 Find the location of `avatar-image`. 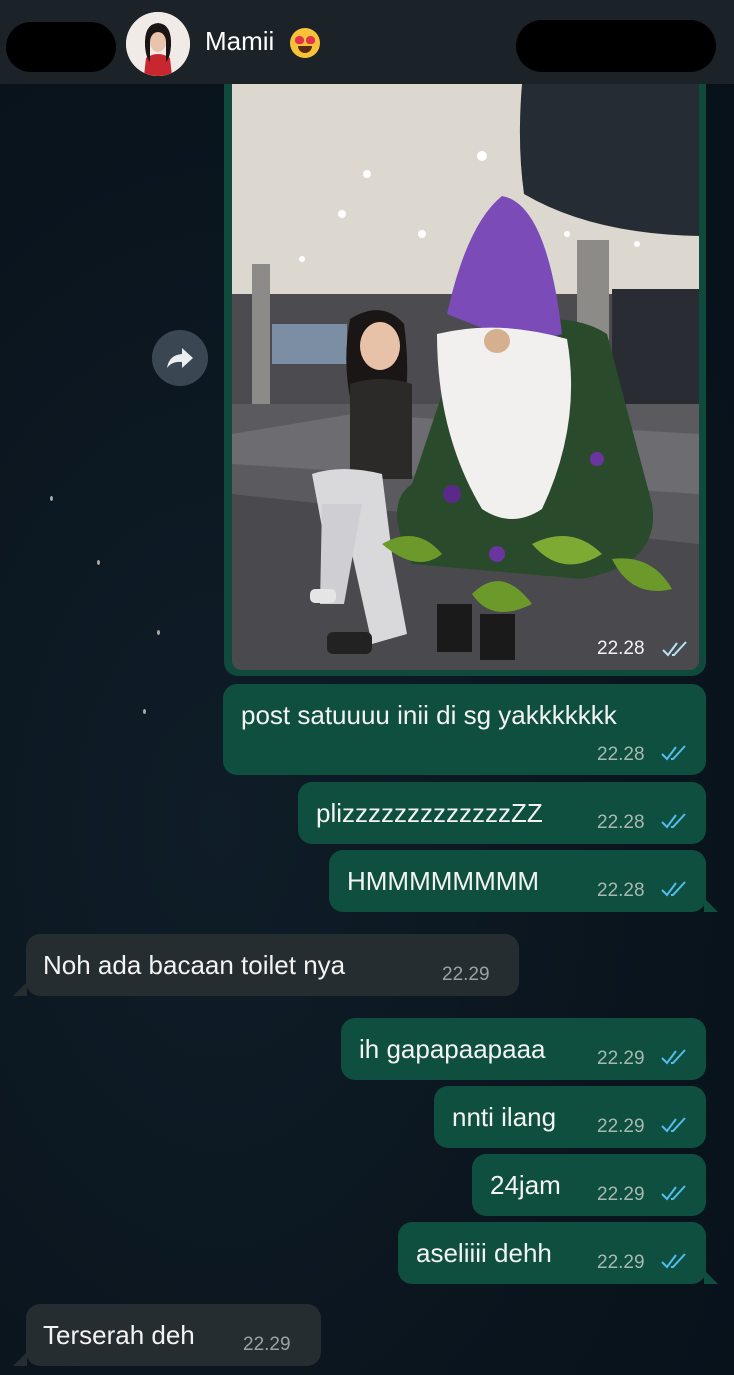

avatar-image is located at coordinates (158, 44).